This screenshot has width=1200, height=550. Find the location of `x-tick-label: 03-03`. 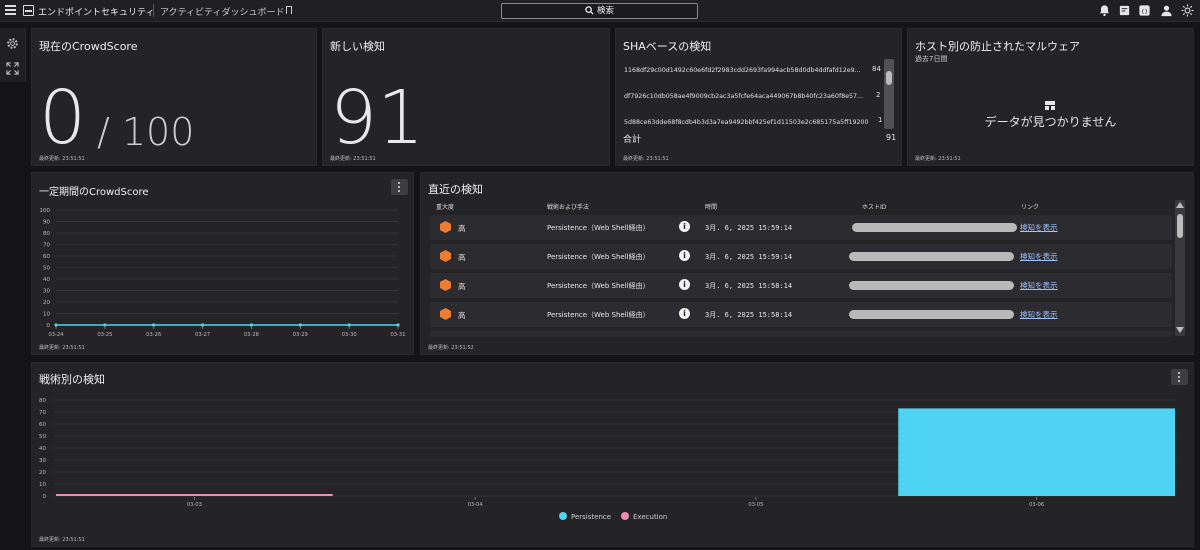

x-tick-label: 03-03 is located at coordinates (194, 505).